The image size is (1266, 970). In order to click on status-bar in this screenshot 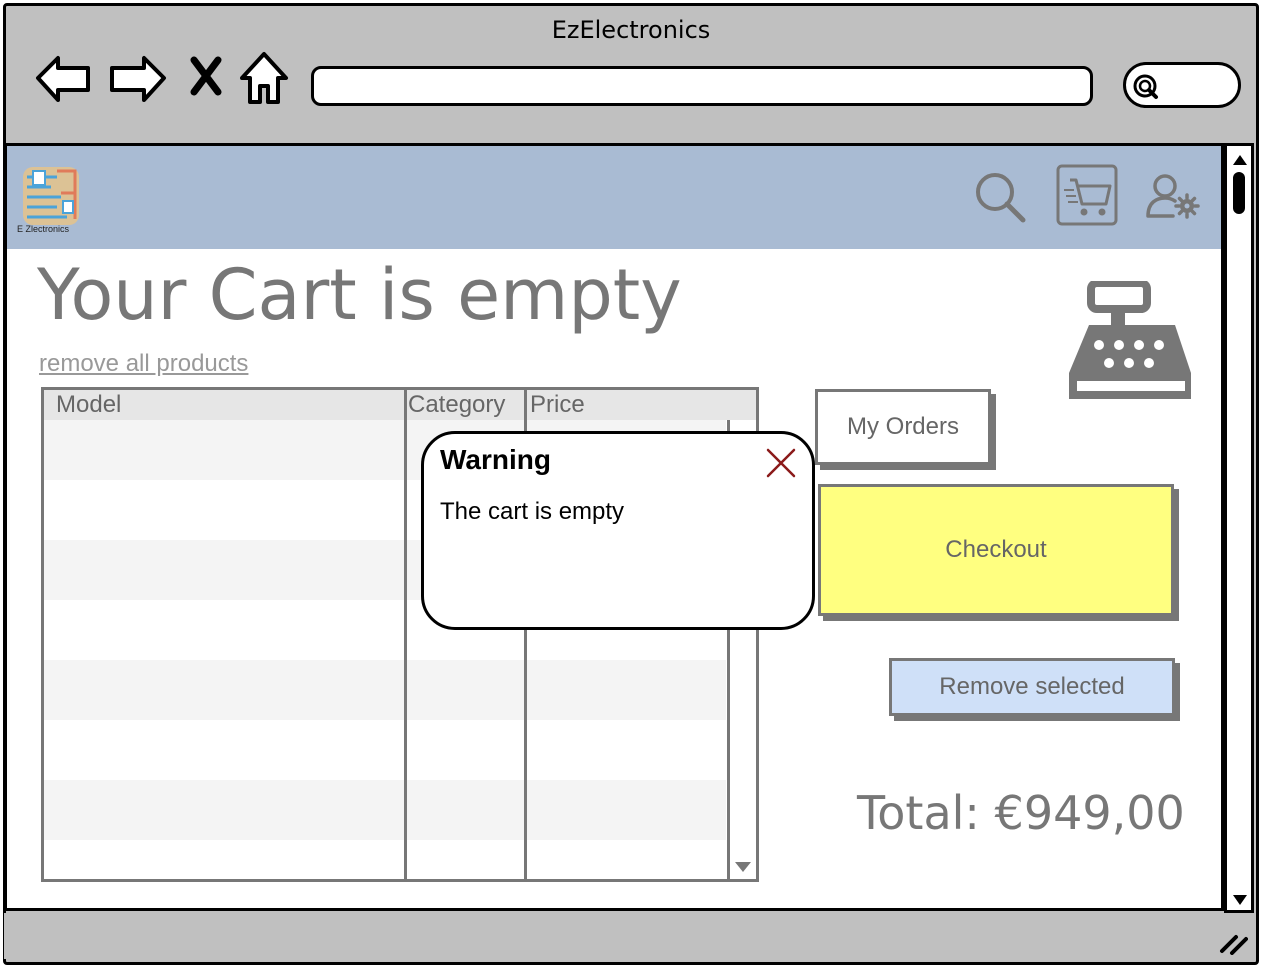, I will do `click(629, 936)`.